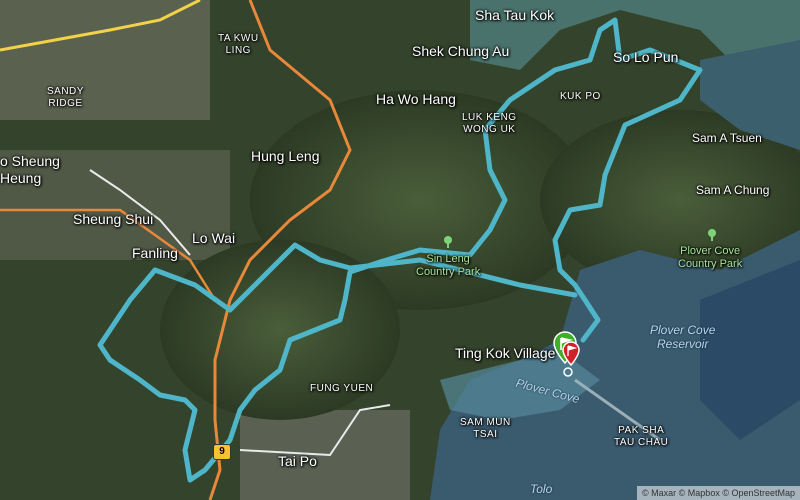 This screenshot has height=500, width=800. I want to click on label-ho-sheung-heung: o Sheung Heung, so click(30, 169).